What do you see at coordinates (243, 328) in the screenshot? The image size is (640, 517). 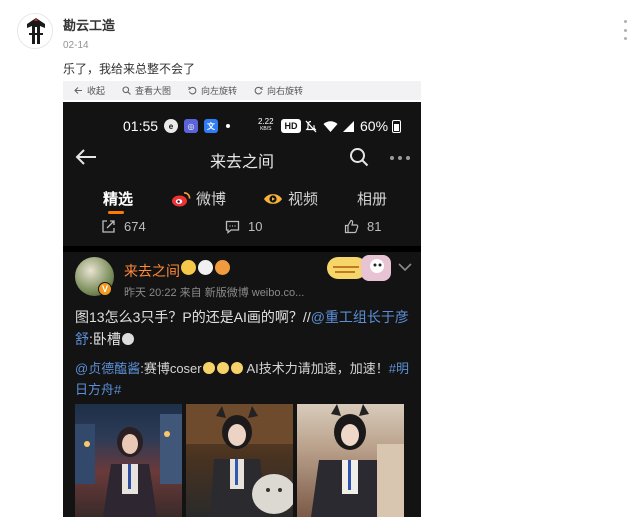 I see `inner-post-text: 图13怎么3只手？P的还是AI画的啊？//@重工组长于彦 舒:卧槽` at bounding box center [243, 328].